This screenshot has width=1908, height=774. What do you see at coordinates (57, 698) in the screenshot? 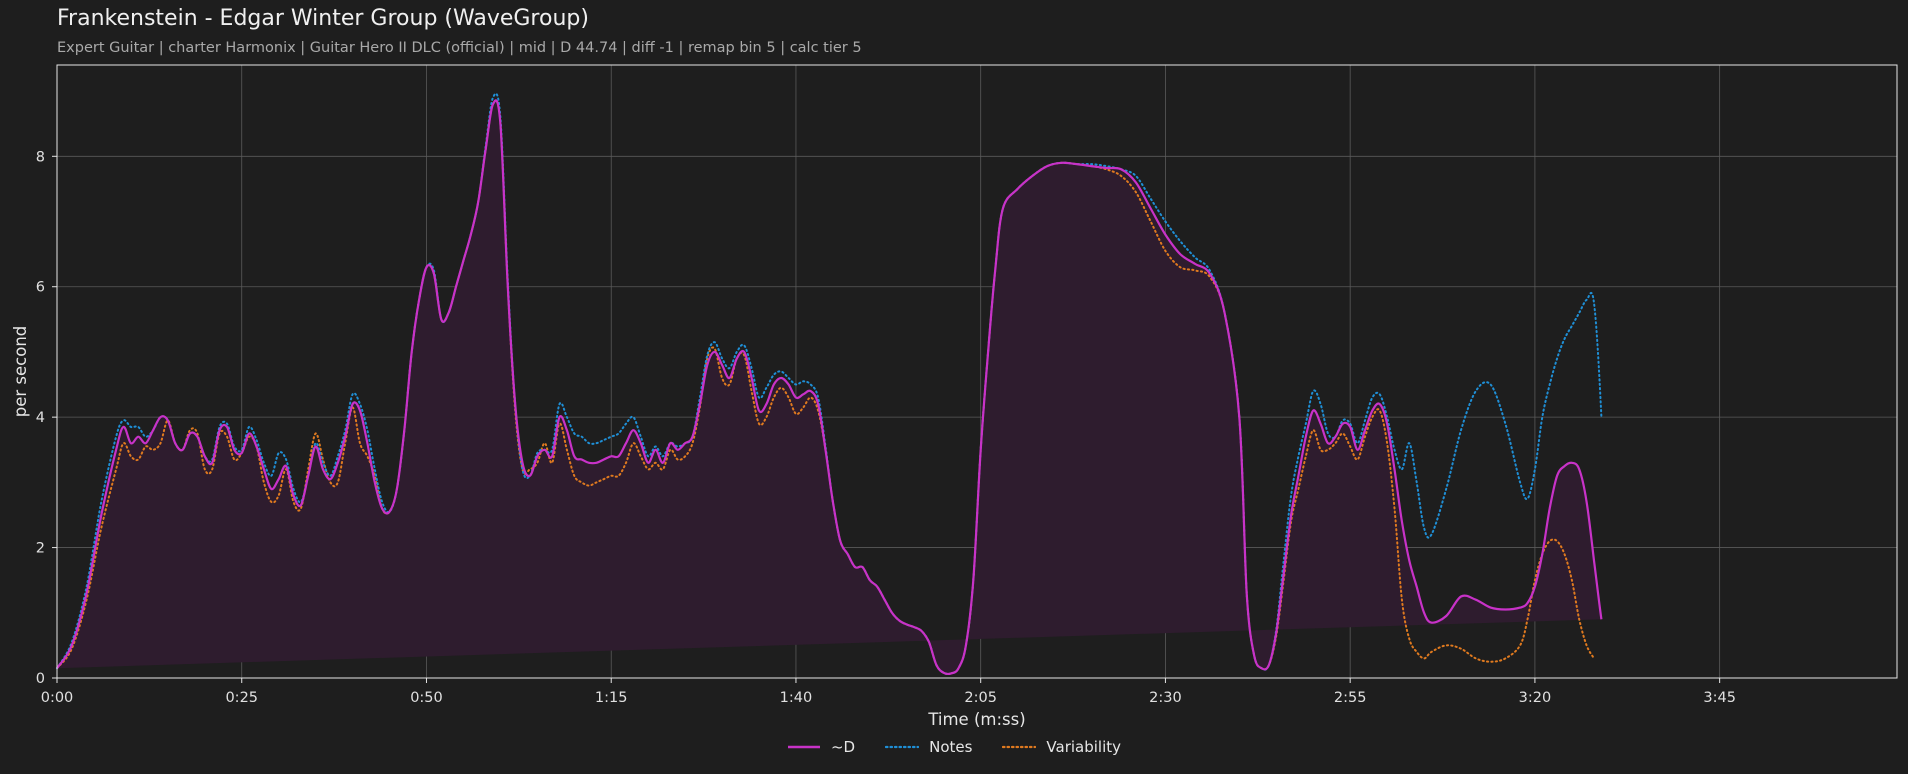
I see `x-tick-label: 0:00` at bounding box center [57, 698].